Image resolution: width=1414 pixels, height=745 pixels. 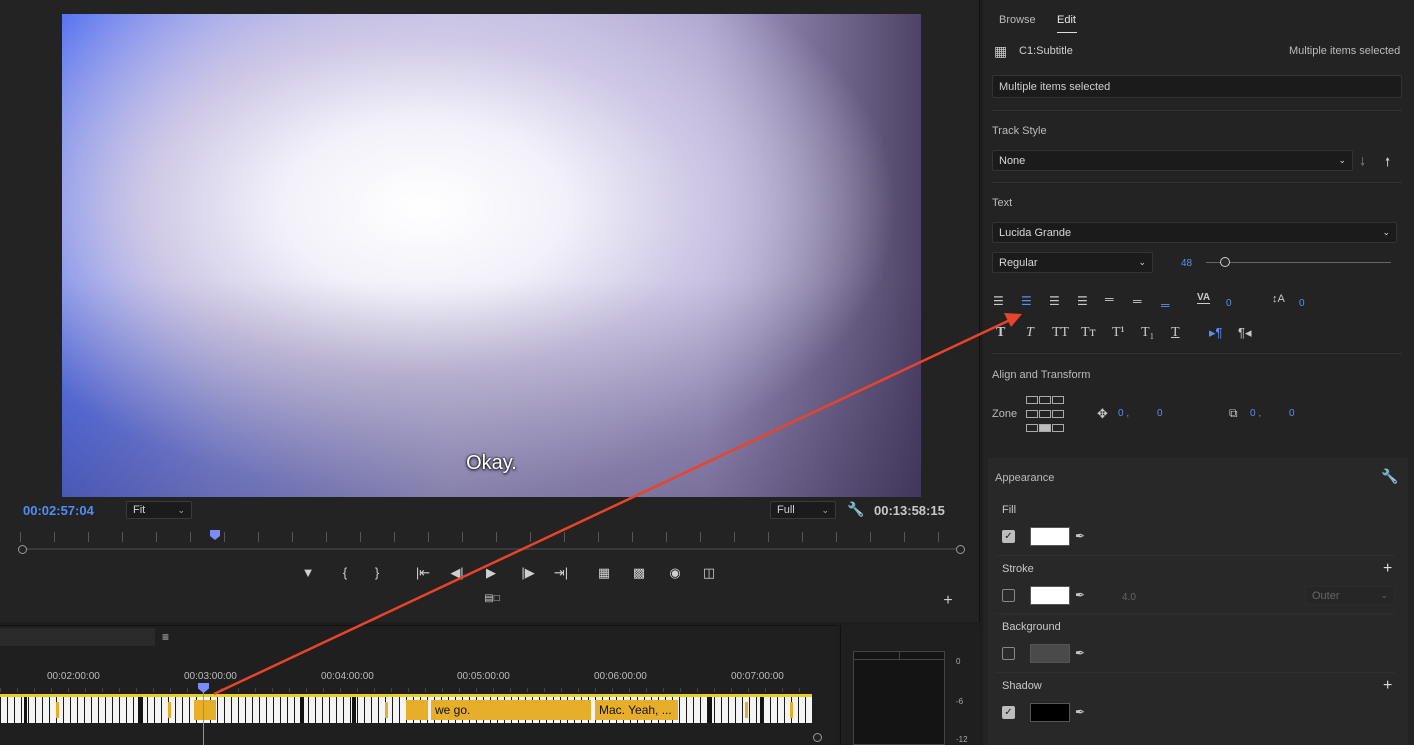 I want to click on subtitle-caption: Okay., so click(x=491, y=463).